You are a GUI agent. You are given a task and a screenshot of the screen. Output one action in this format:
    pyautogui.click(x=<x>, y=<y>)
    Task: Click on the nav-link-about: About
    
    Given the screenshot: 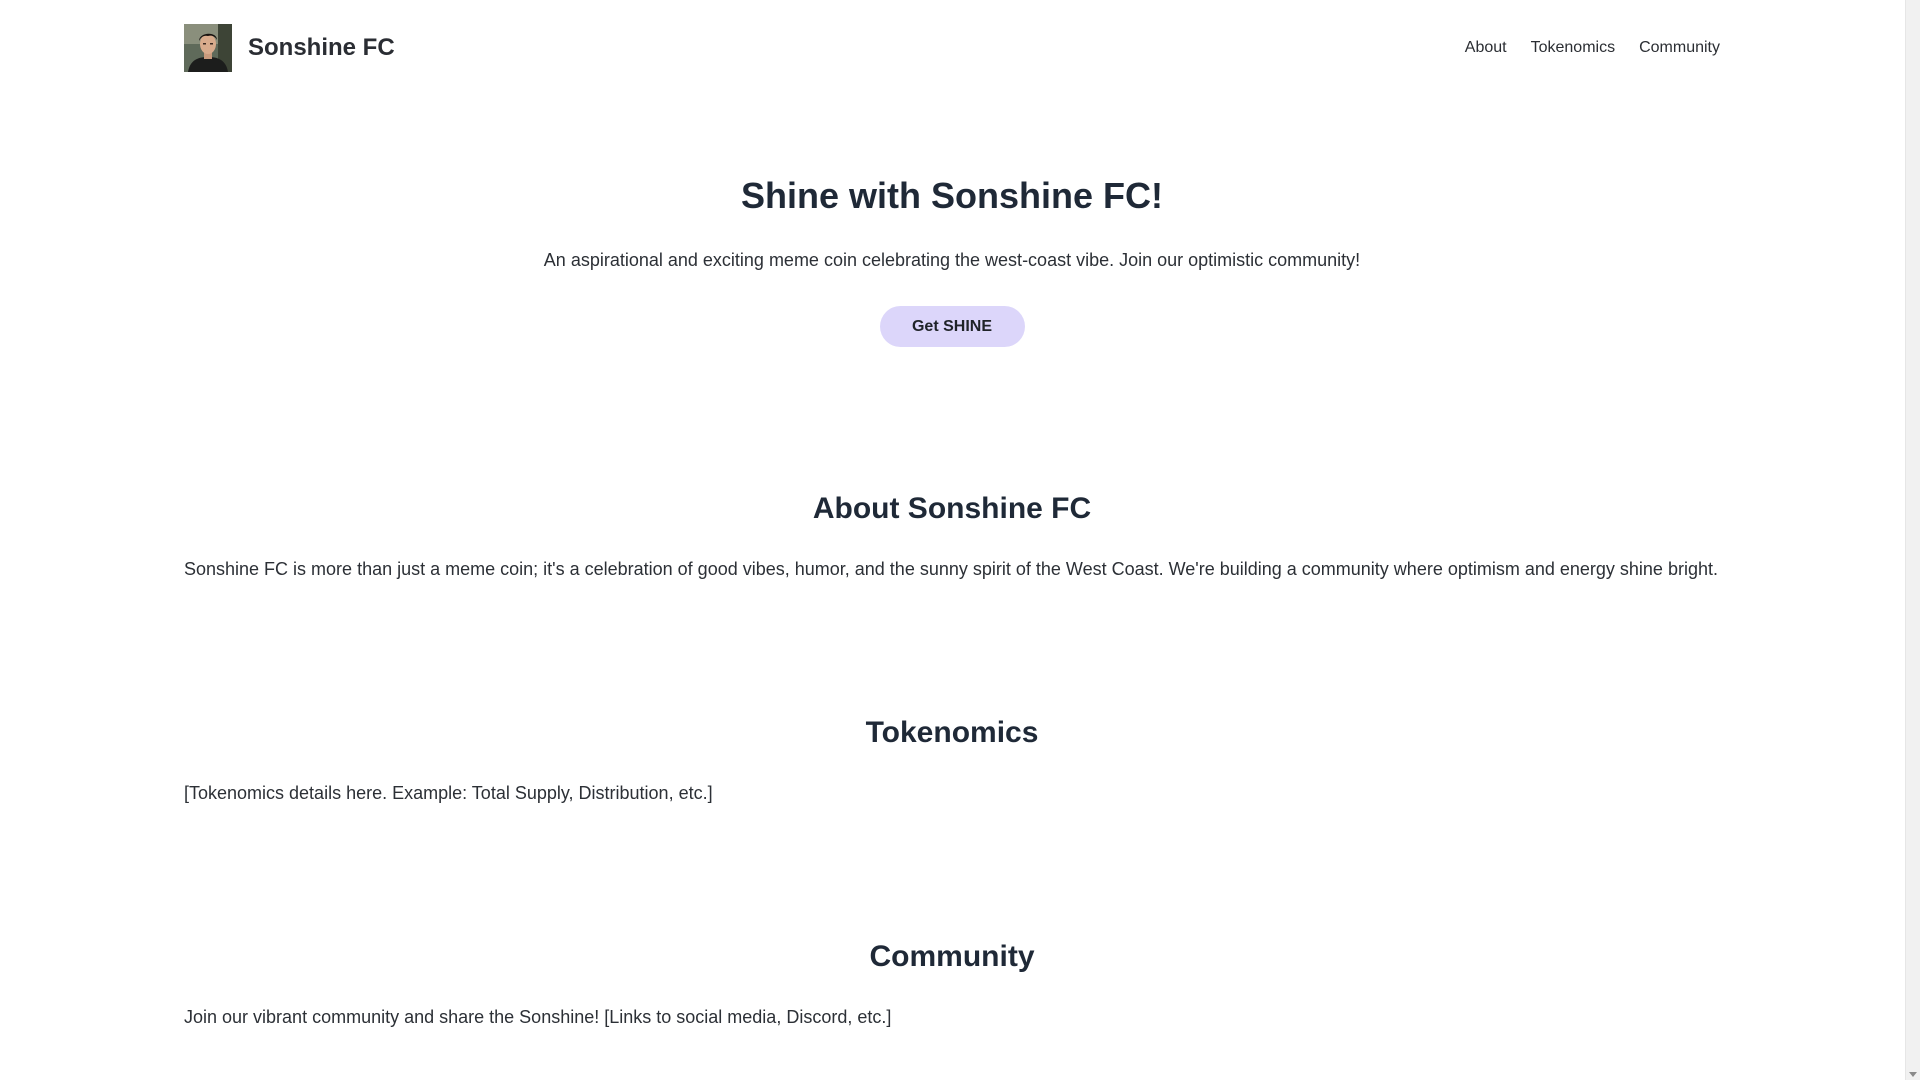 What is the action you would take?
    pyautogui.click(x=1486, y=48)
    